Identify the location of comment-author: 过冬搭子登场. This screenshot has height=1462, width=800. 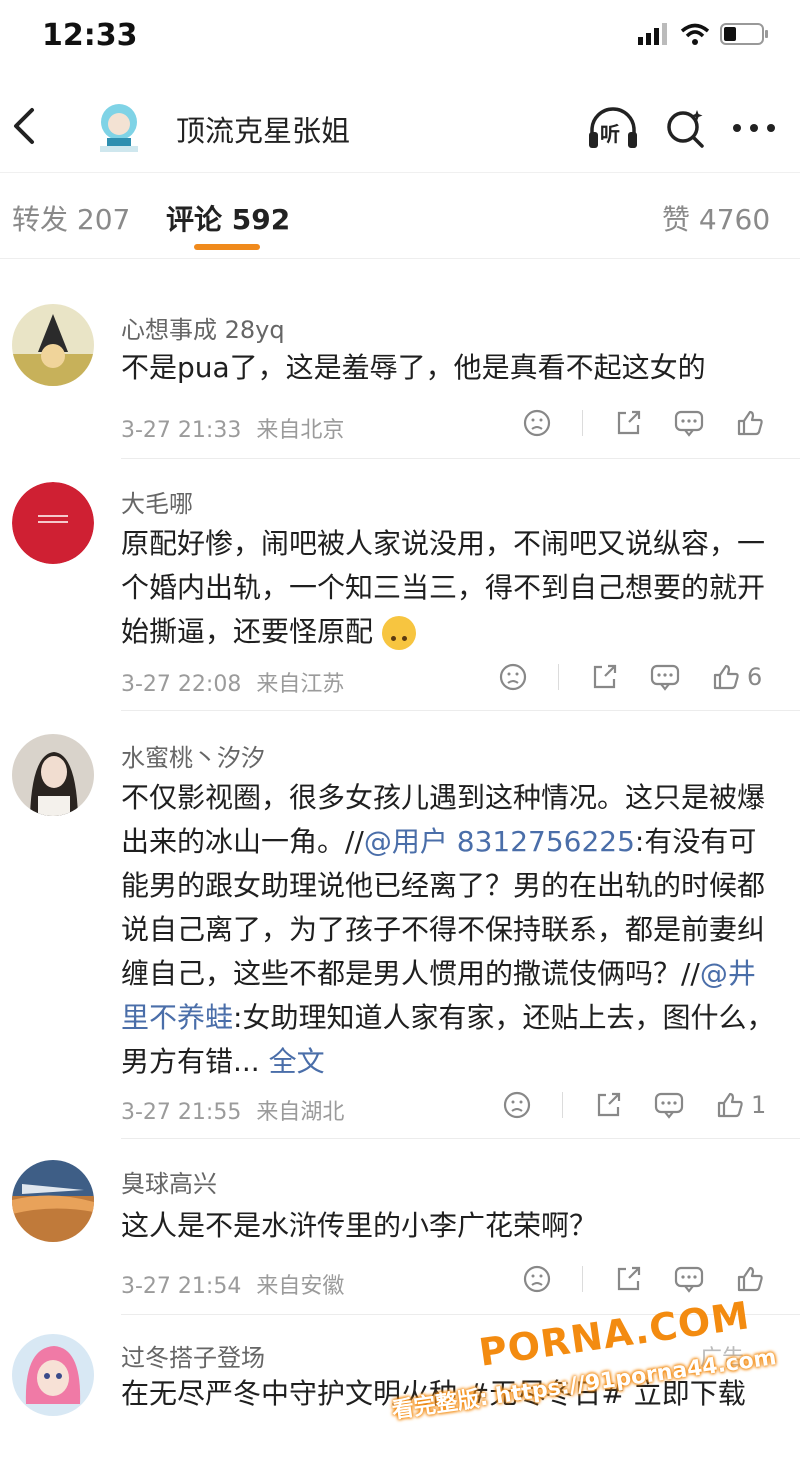
(193, 1355).